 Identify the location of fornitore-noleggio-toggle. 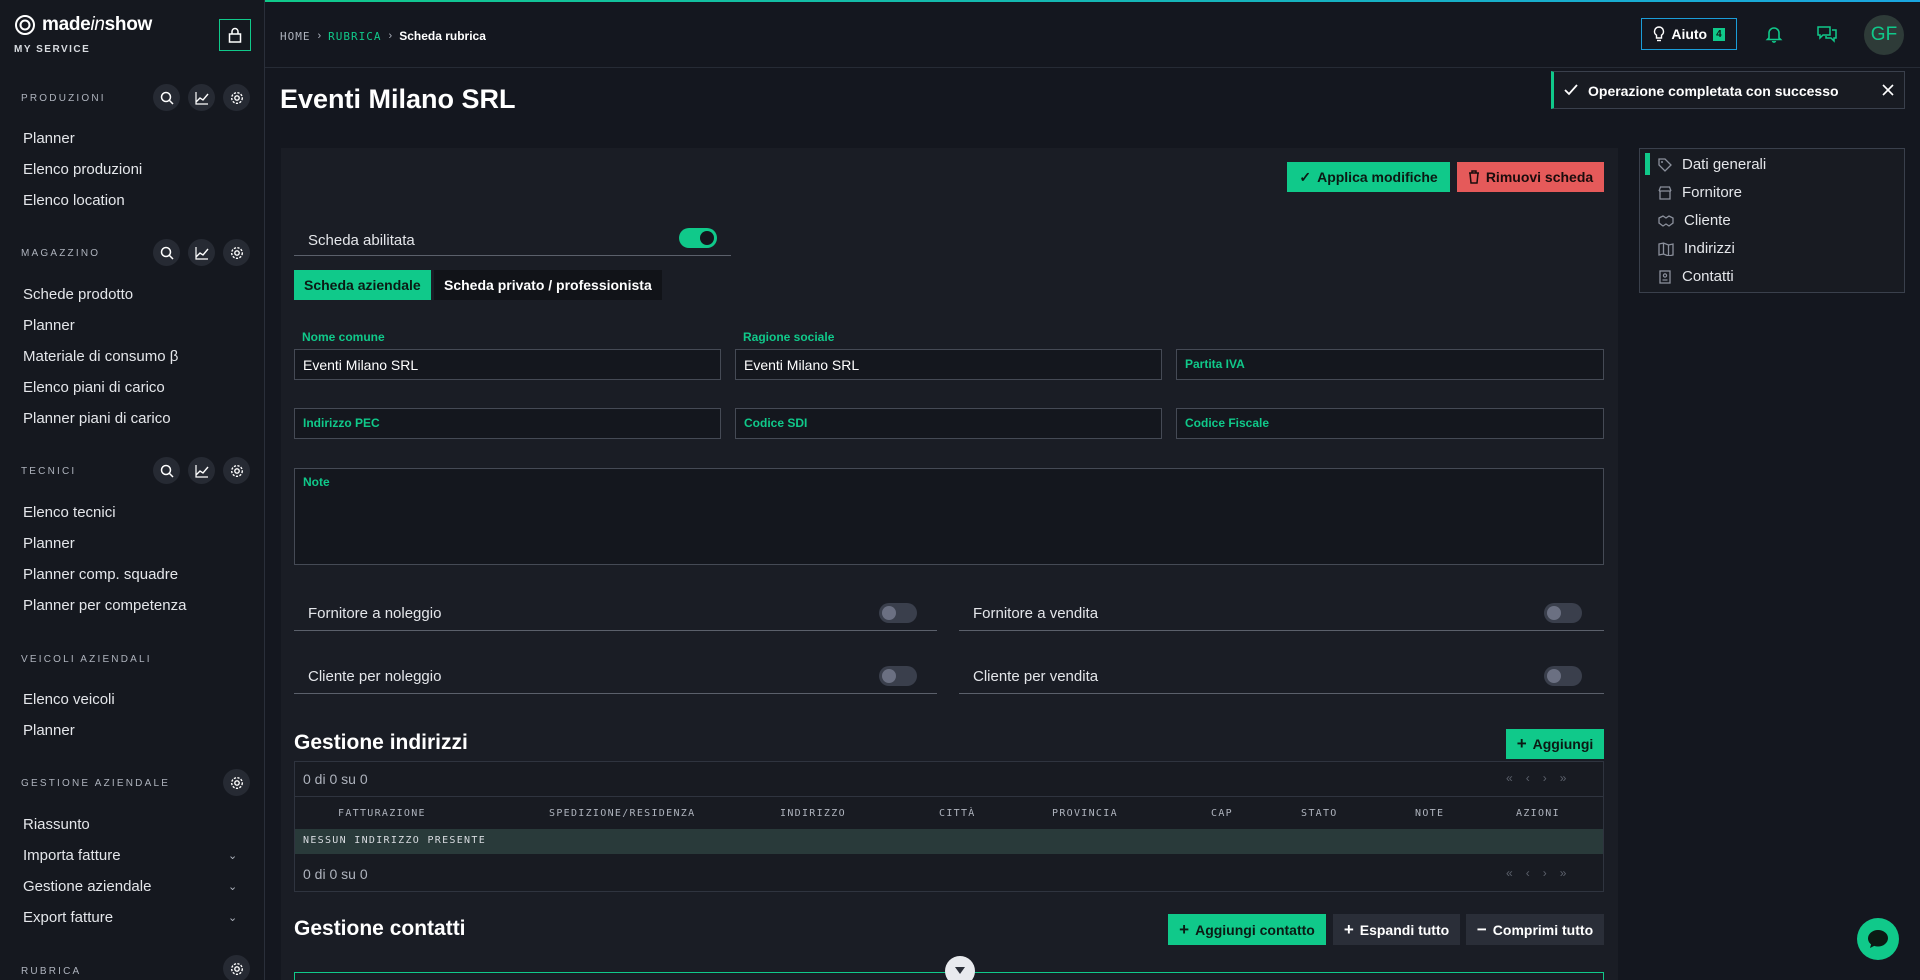
(898, 613).